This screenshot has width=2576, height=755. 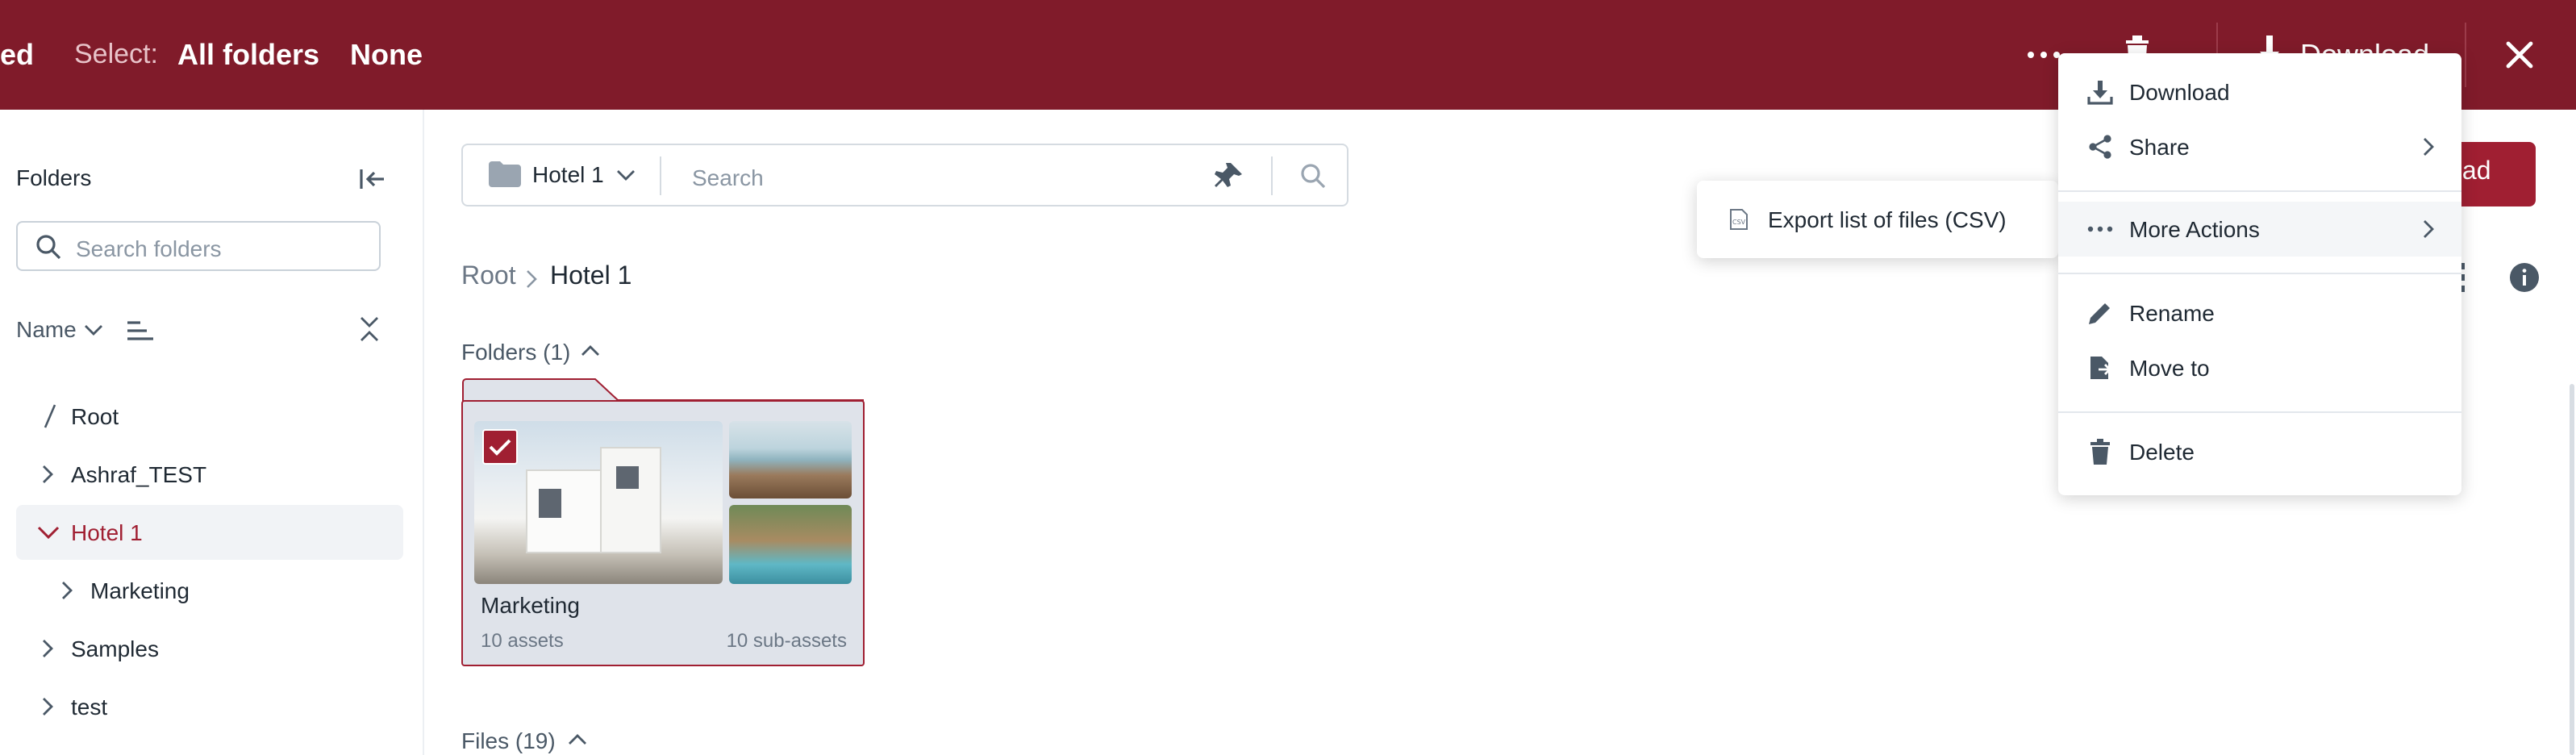 I want to click on menu-item-label: Move to, so click(x=2169, y=368).